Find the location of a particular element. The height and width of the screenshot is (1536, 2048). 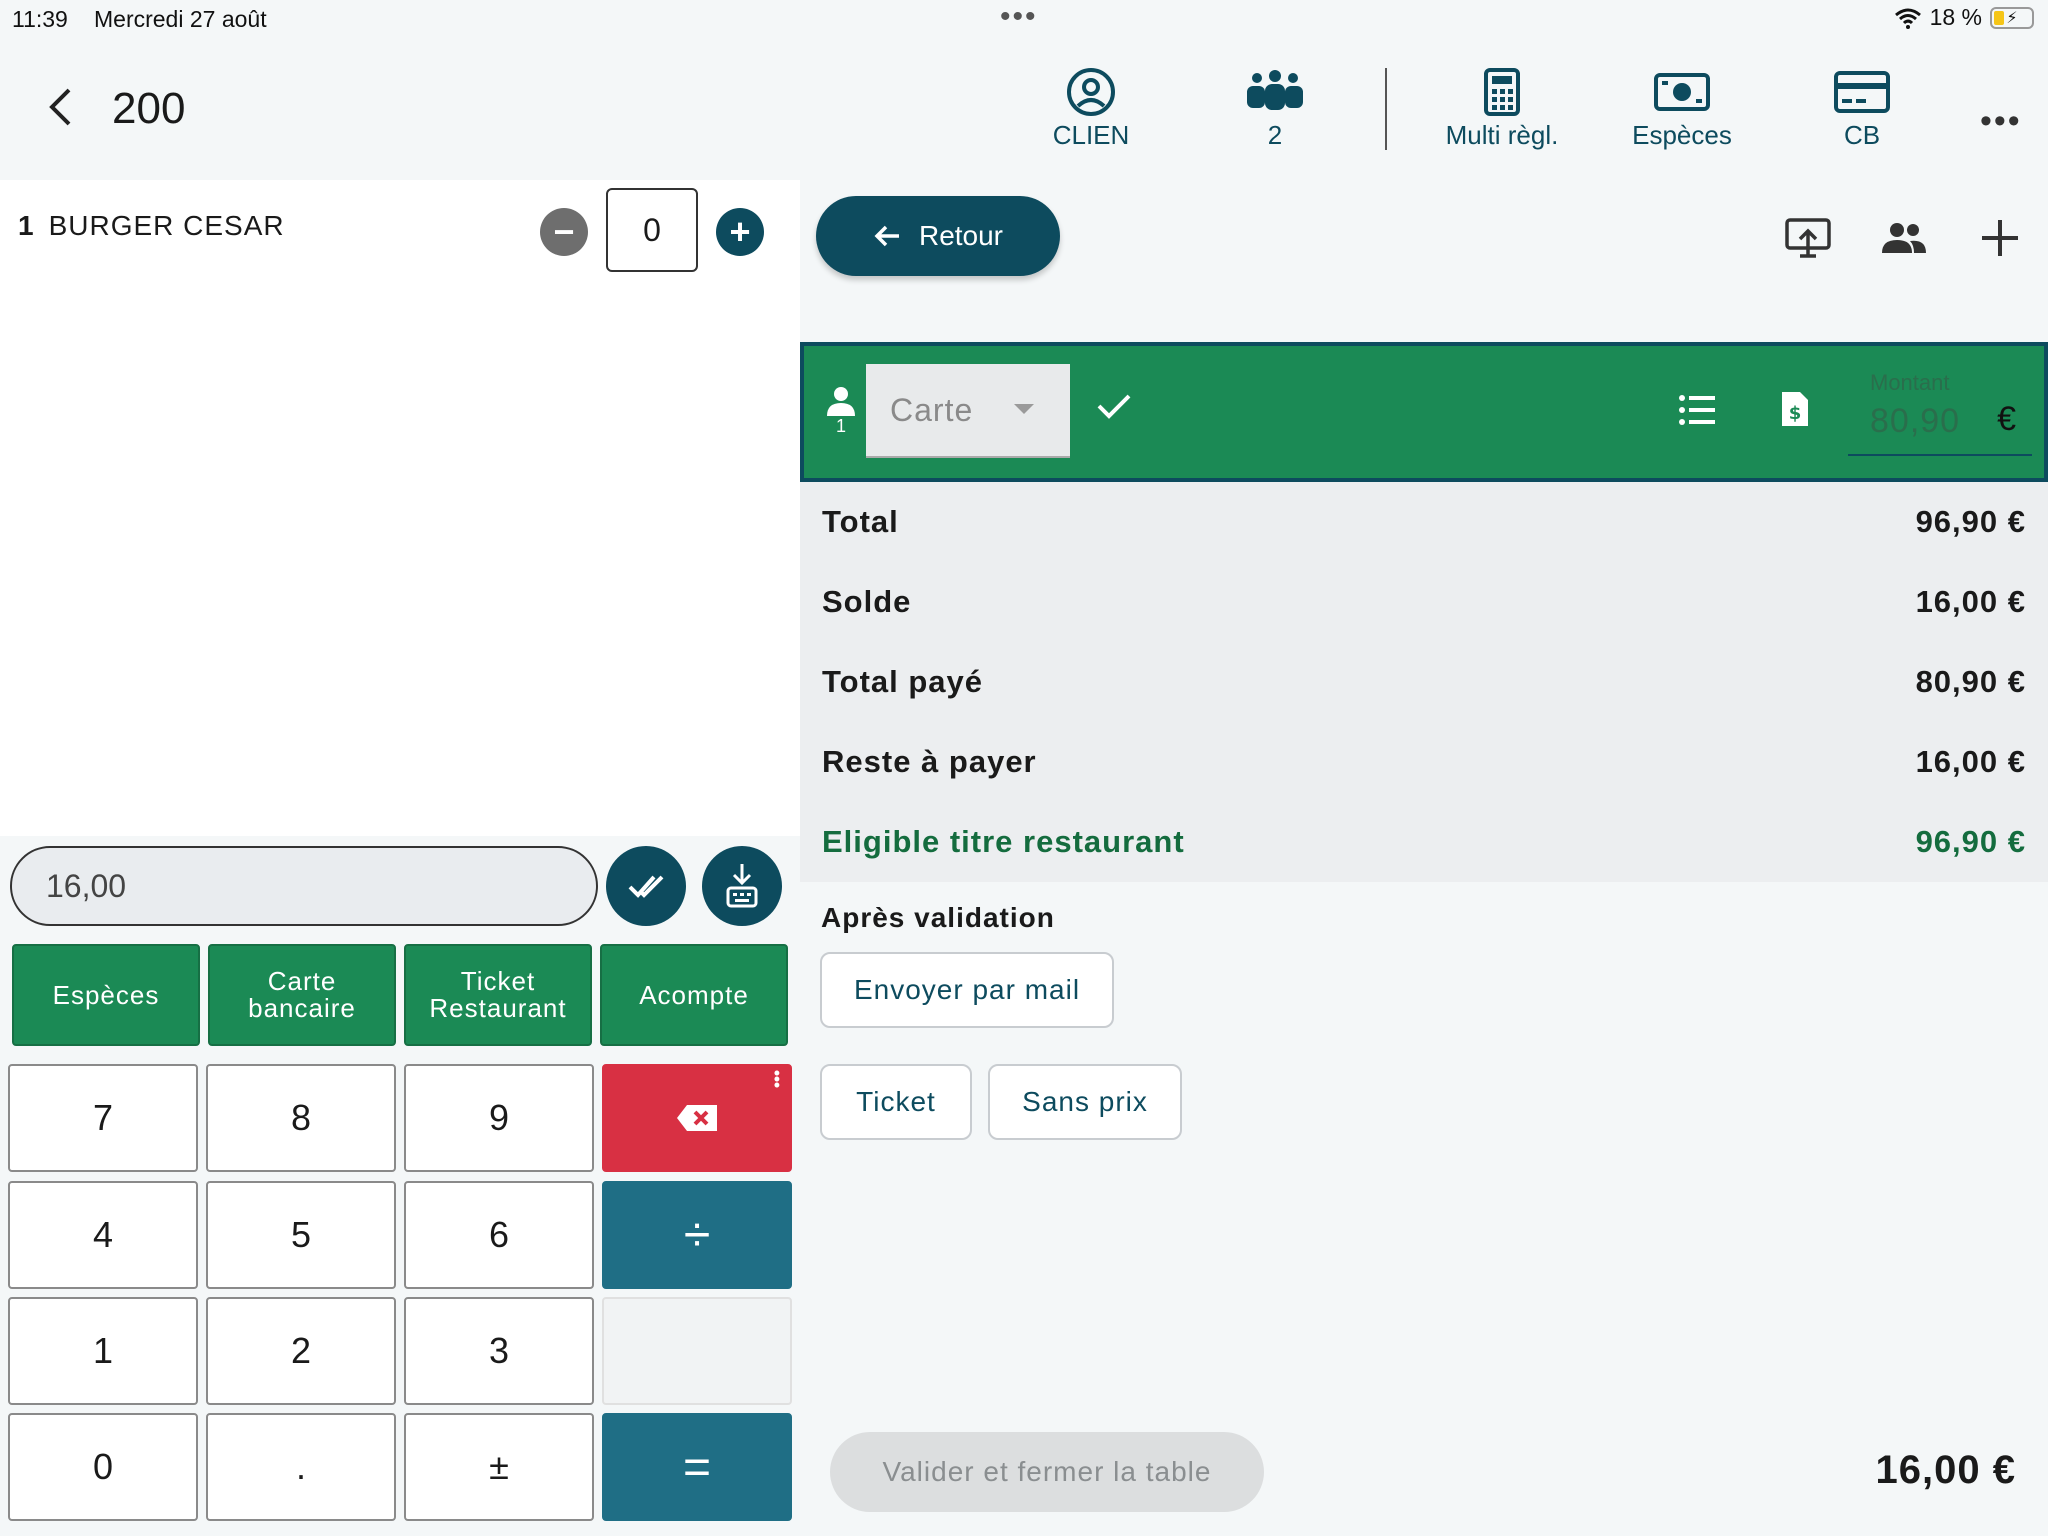

status-bar: 11:39 Mercredi 27 août ••• 18 % ⚡ is located at coordinates (1024, 20).